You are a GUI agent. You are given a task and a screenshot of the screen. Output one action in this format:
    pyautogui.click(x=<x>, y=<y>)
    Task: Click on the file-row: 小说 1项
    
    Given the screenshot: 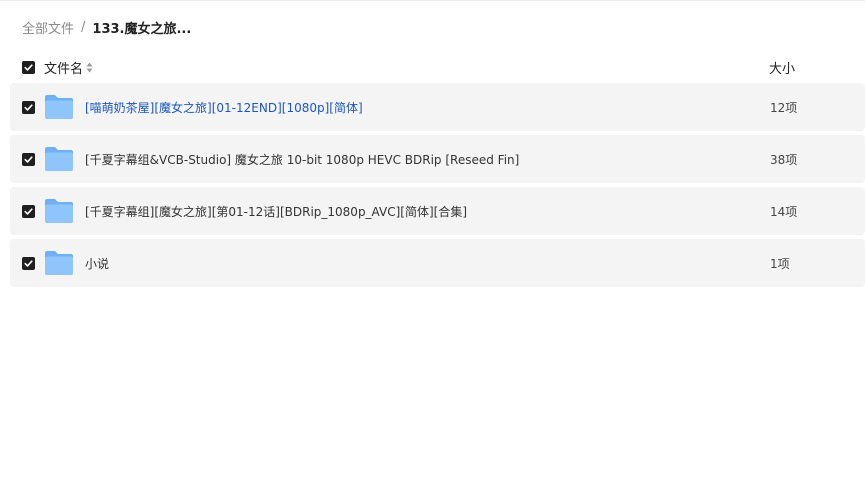 What is the action you would take?
    pyautogui.click(x=437, y=263)
    